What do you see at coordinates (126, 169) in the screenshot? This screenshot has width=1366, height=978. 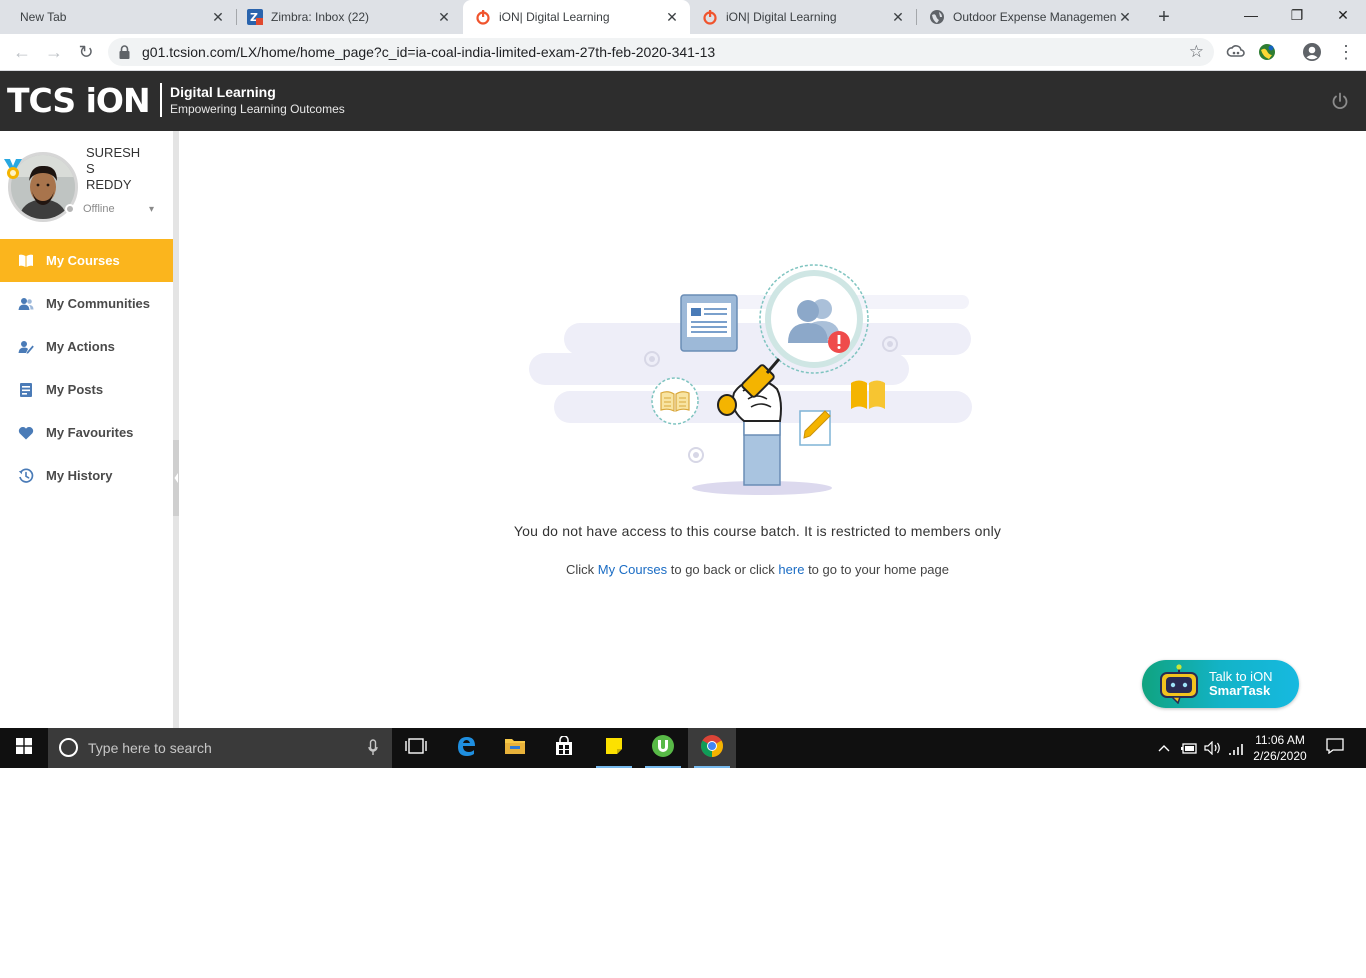 I see `user-name: SURESH S REDDY` at bounding box center [126, 169].